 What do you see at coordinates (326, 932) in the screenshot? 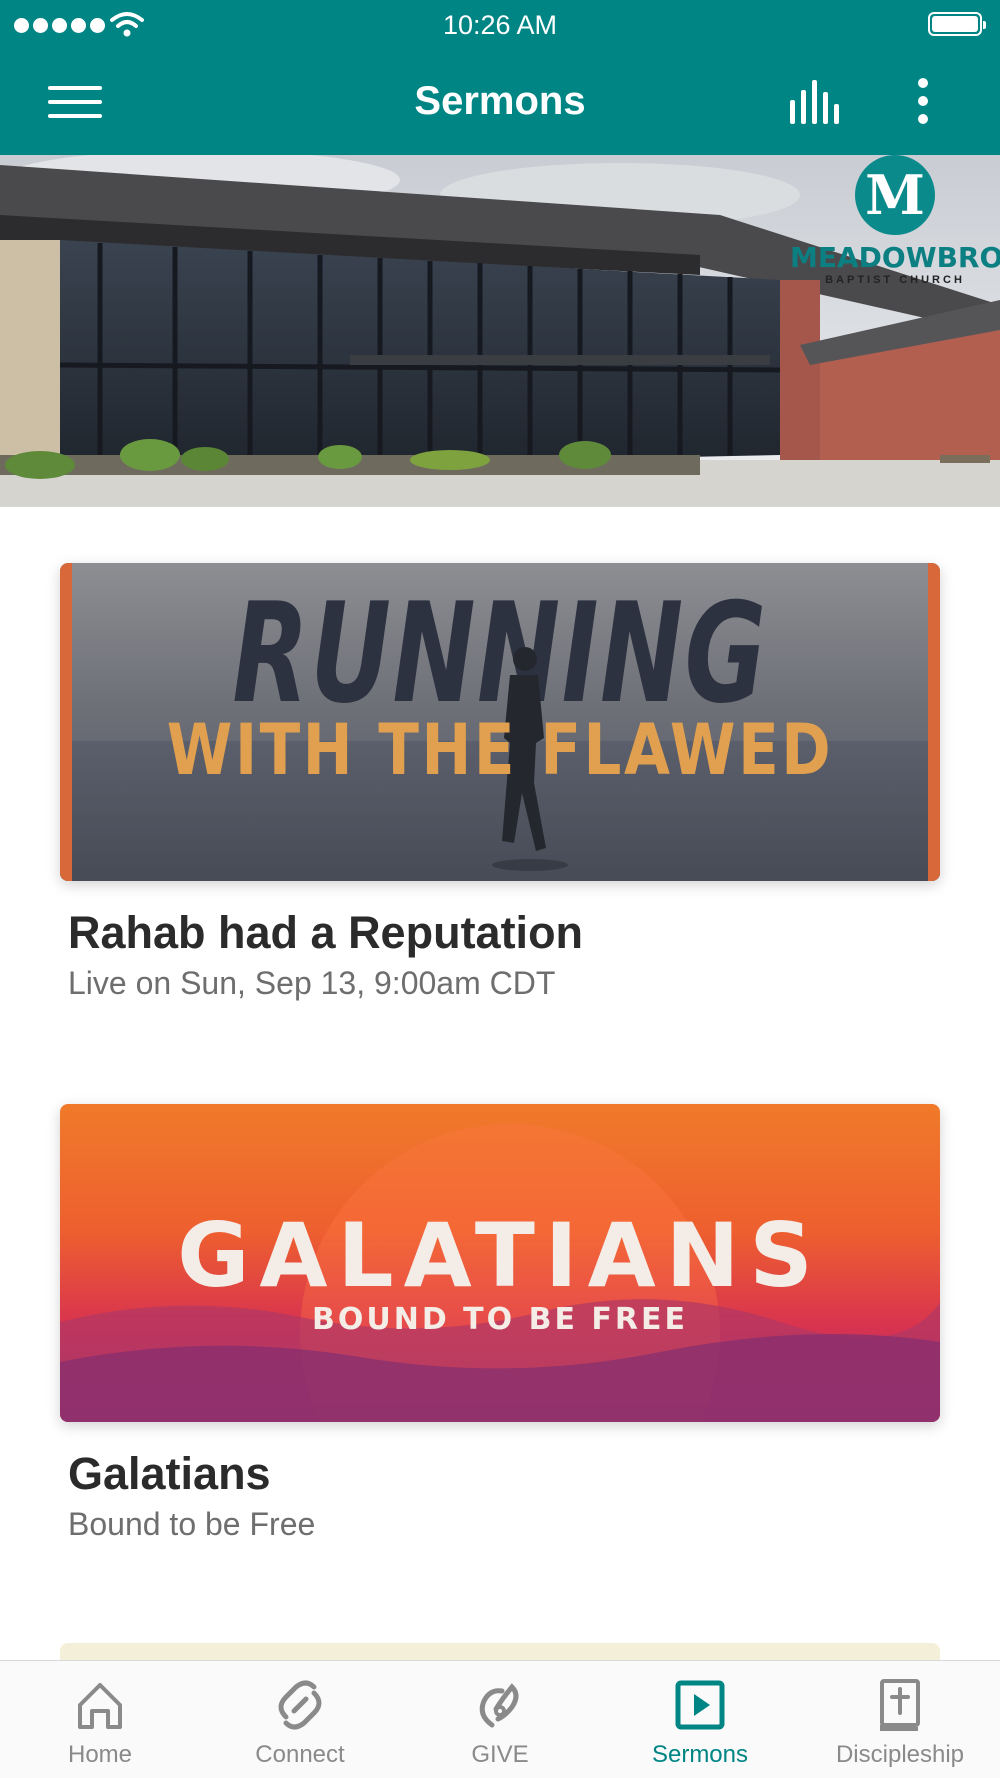
I see `sermon-title: Rahab had a Reputation` at bounding box center [326, 932].